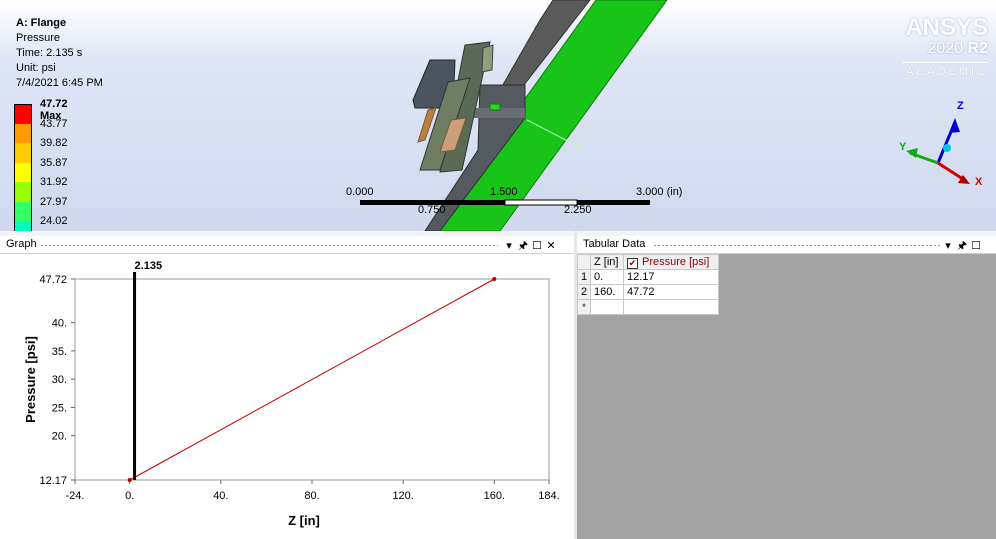 The width and height of the screenshot is (996, 539). I want to click on table-row: 2 160. 47.72, so click(648, 292).